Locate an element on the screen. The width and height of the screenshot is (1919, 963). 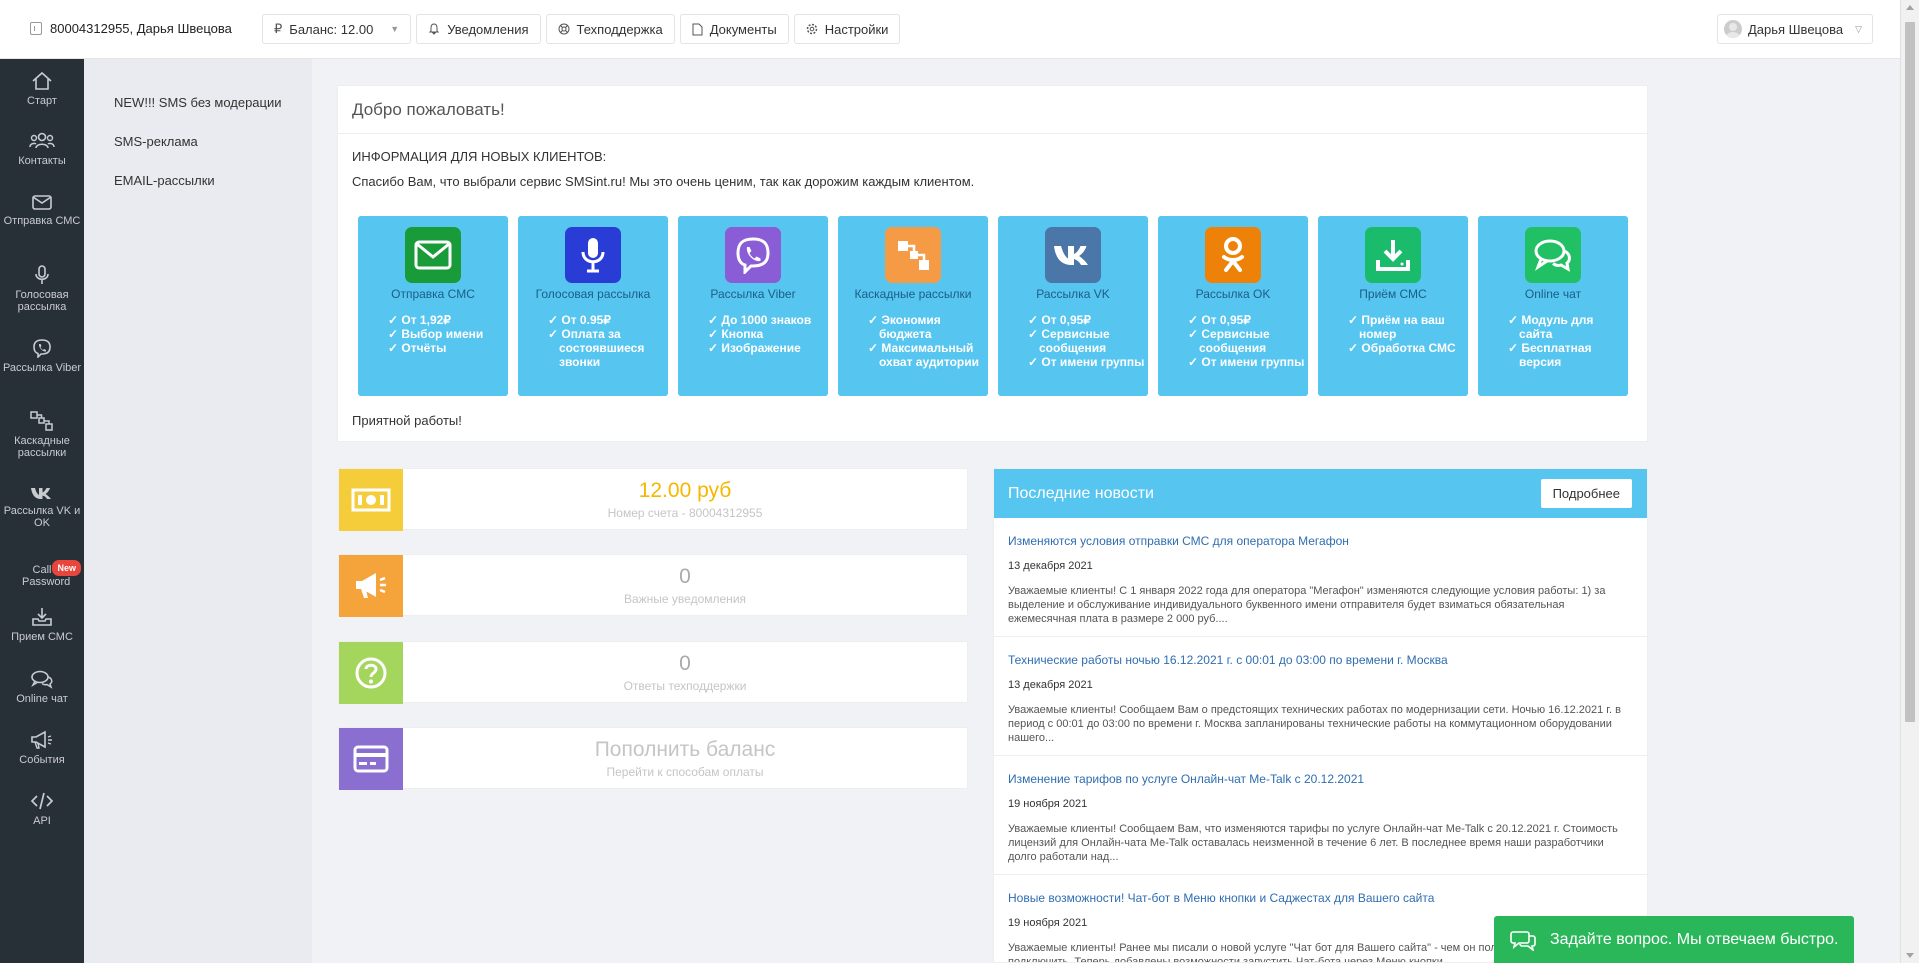
tile-point: Изображение is located at coordinates (768, 348).